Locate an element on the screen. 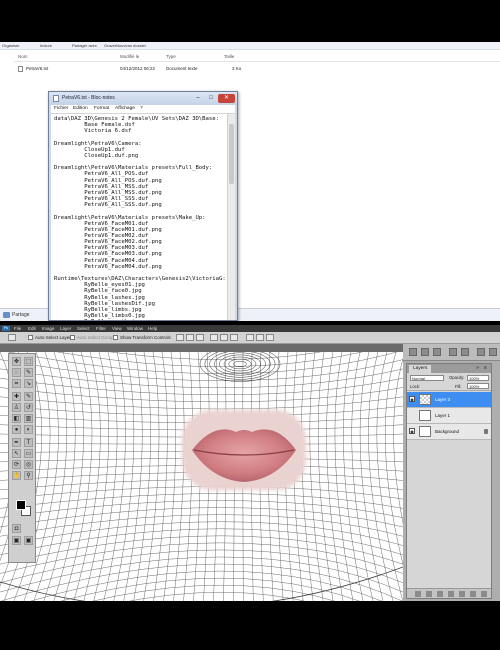 The width and height of the screenshot is (500, 650). quick-mask-button: ◘ is located at coordinates (16, 528).